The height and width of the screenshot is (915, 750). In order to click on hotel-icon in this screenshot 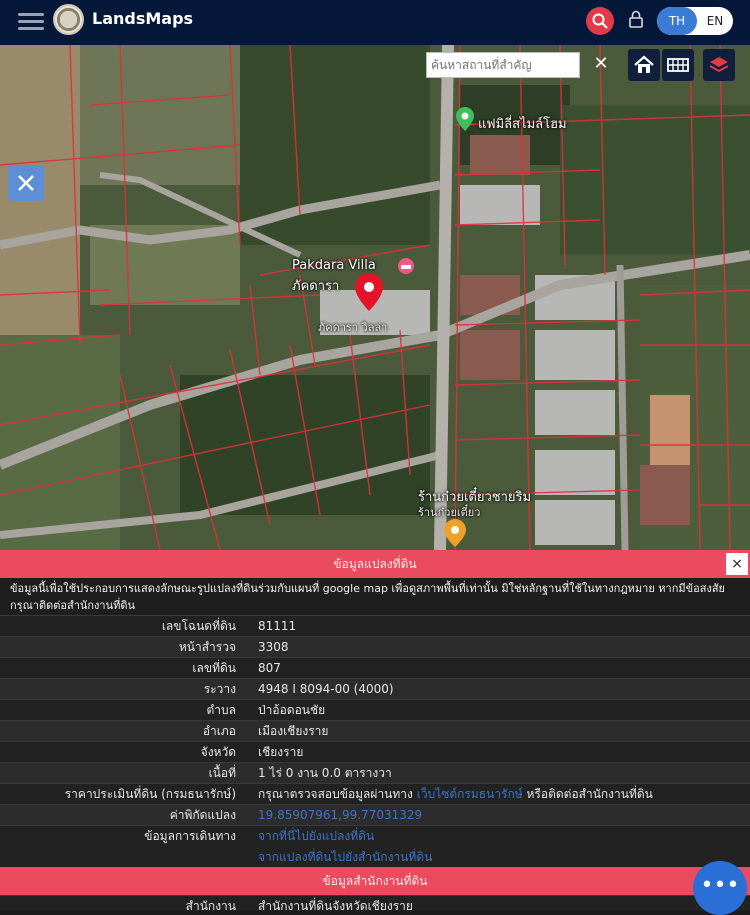, I will do `click(406, 266)`.